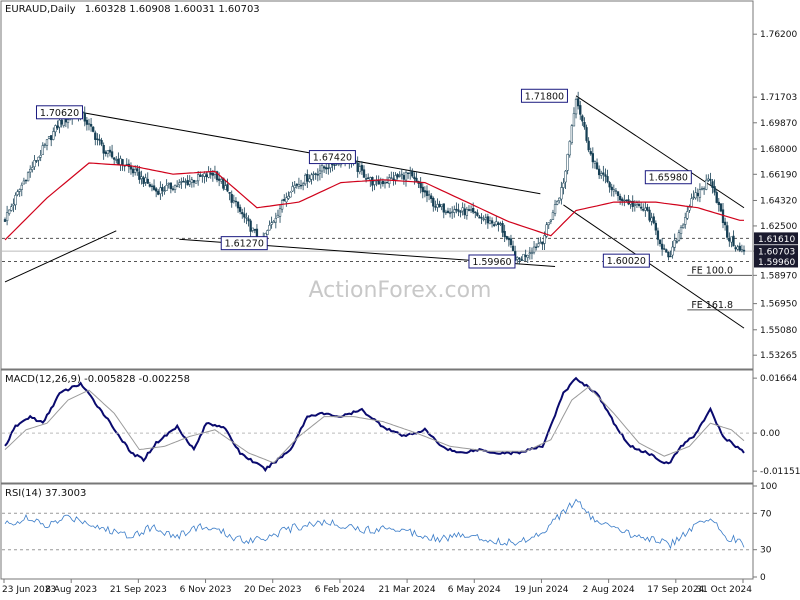 This screenshot has width=800, height=600. I want to click on price-tick-label: 1.53265, so click(778, 356).